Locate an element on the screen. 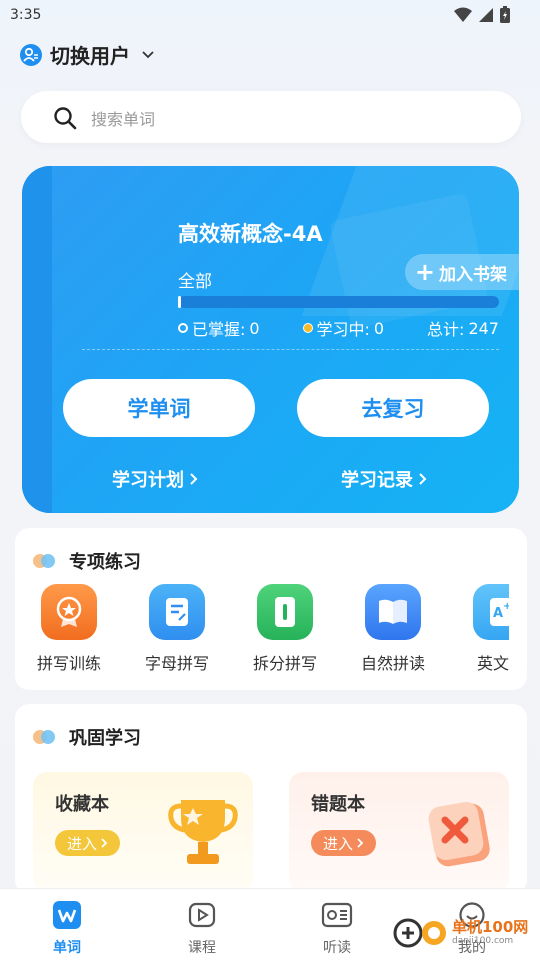 The width and height of the screenshot is (540, 960). practice-item-label: 自然拼读 is located at coordinates (392, 663).